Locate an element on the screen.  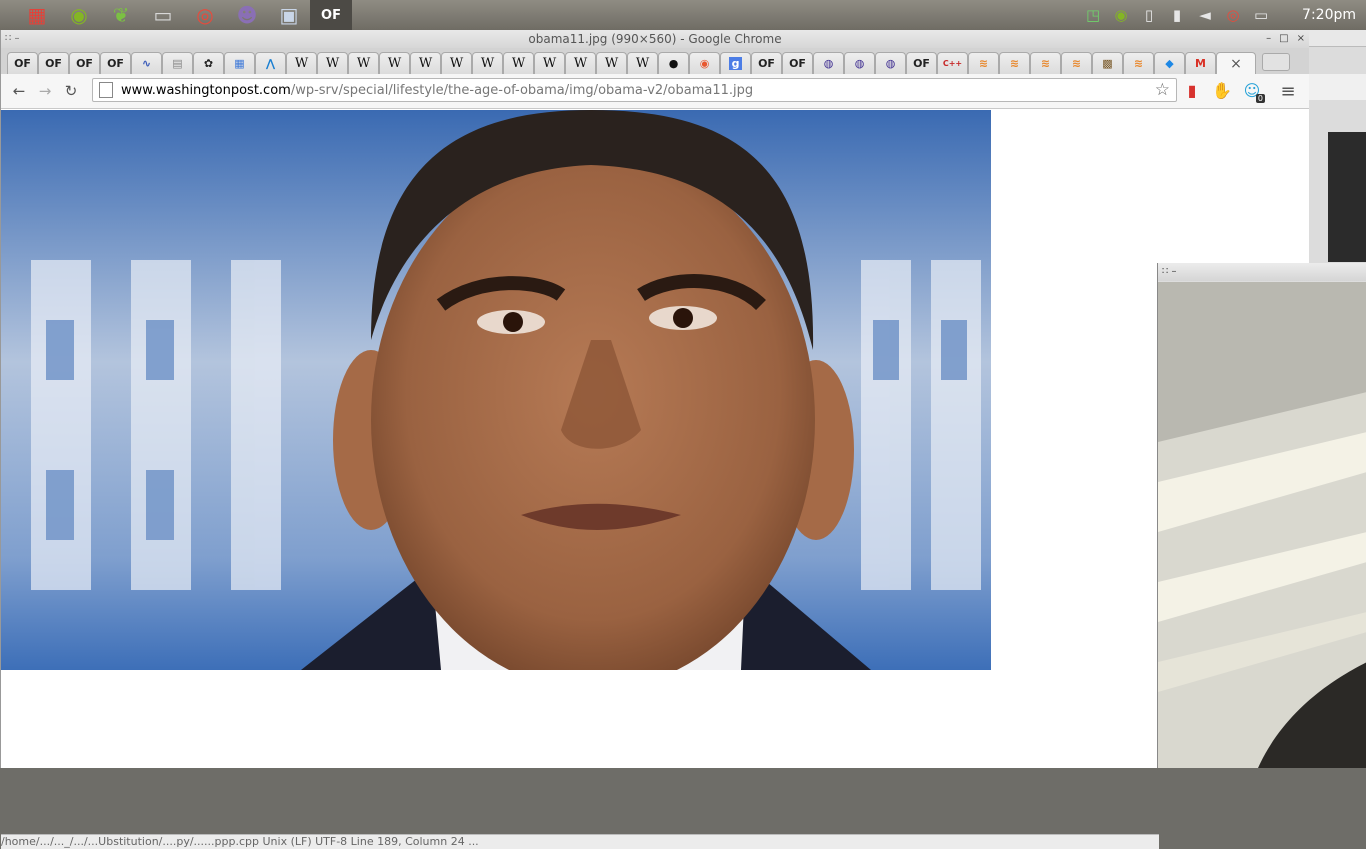
menu-button: ≡ is located at coordinates (1288, 91).